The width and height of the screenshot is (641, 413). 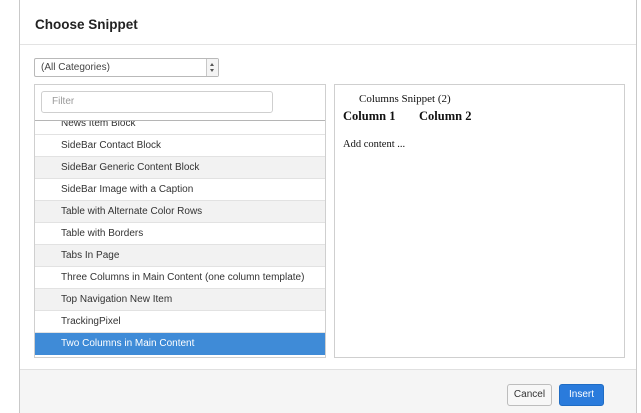 What do you see at coordinates (126, 67) in the screenshot?
I see `category-select: (All Categories)` at bounding box center [126, 67].